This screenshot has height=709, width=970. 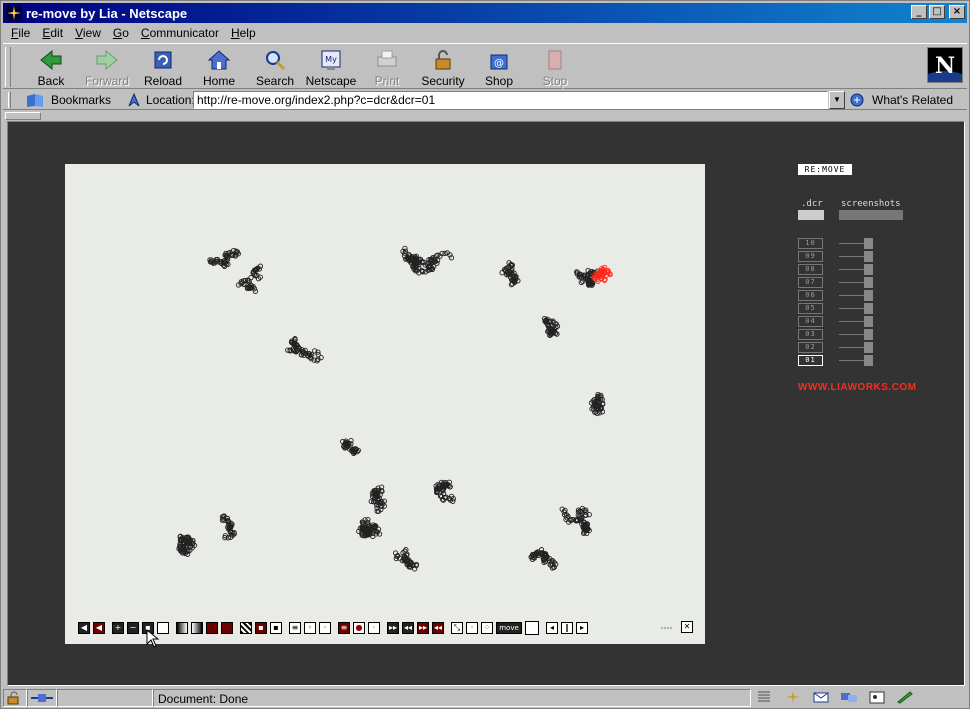 I want to click on dcr-item-04: 04, so click(x=838, y=322).